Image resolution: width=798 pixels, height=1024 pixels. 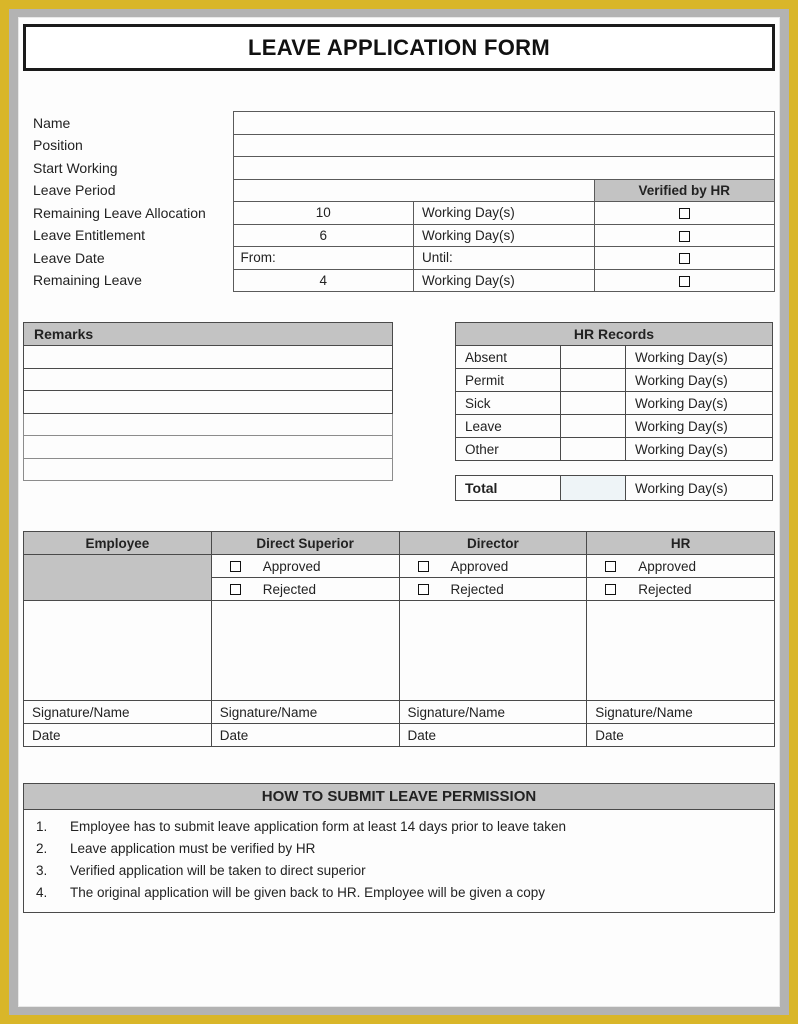 I want to click on table-row: Remaining Leave 4 Working Day(s), so click(x=399, y=280).